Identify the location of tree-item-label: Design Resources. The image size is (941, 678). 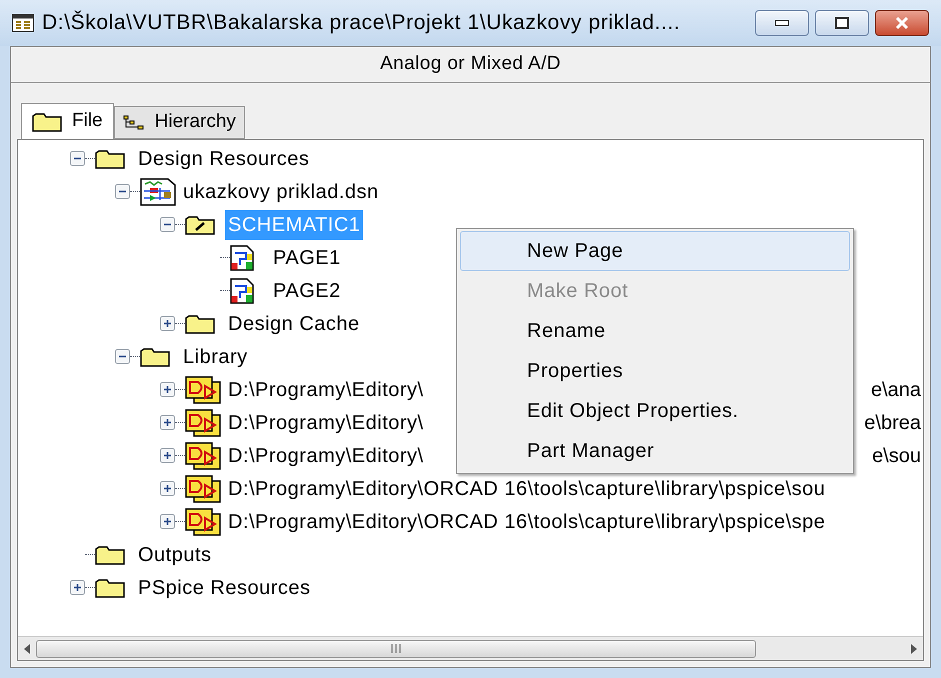
(223, 159).